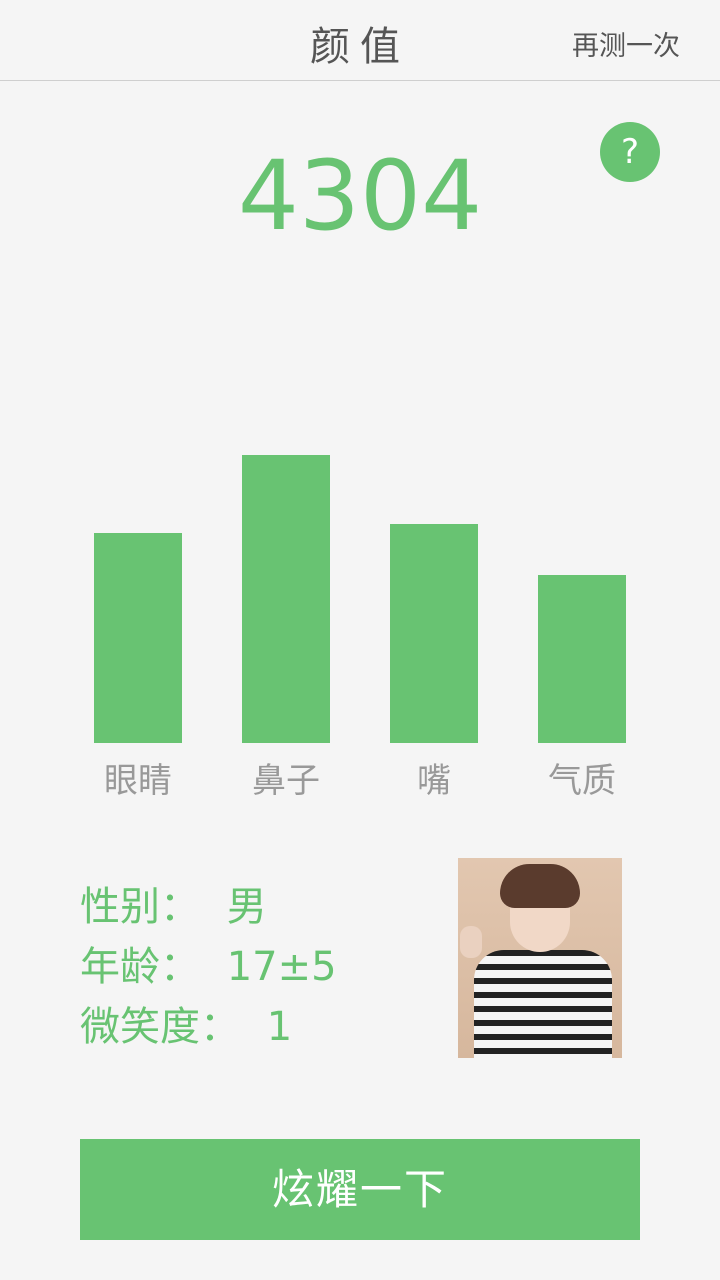 The height and width of the screenshot is (1280, 720). Describe the element at coordinates (540, 886) in the screenshot. I see `photo-hair` at that location.